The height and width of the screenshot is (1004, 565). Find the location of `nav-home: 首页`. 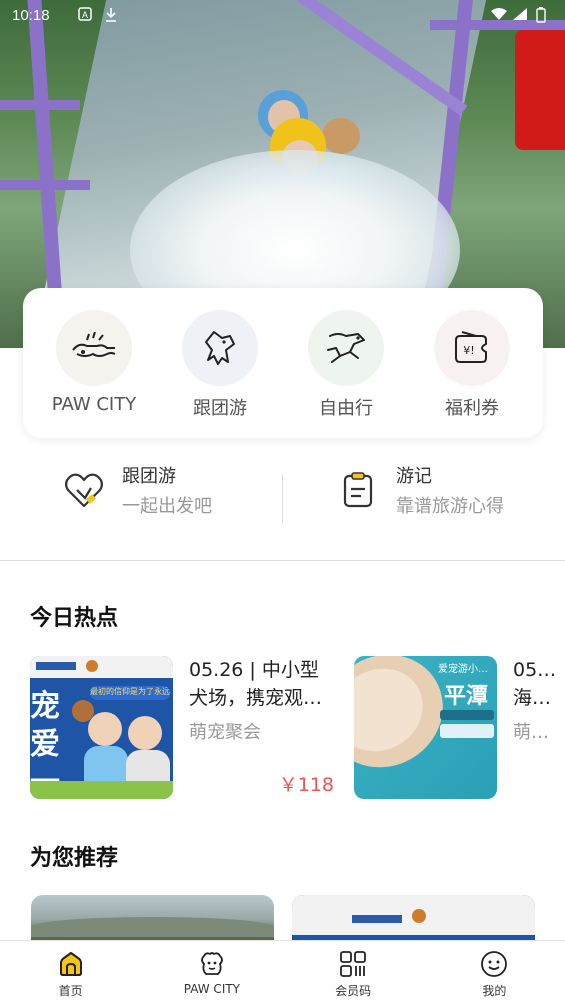

nav-home: 首页 is located at coordinates (70, 972).